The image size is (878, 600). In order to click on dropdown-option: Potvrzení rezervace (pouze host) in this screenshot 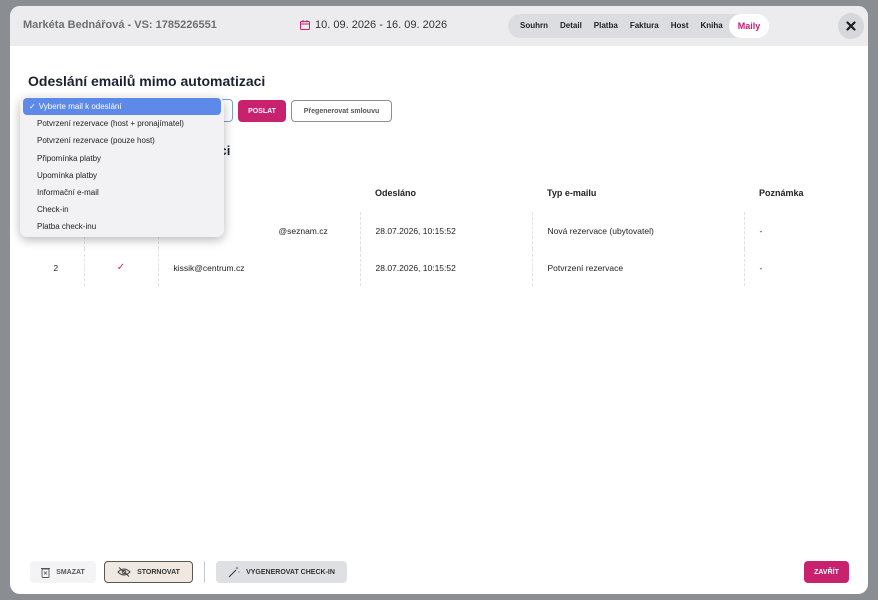, I will do `click(122, 140)`.